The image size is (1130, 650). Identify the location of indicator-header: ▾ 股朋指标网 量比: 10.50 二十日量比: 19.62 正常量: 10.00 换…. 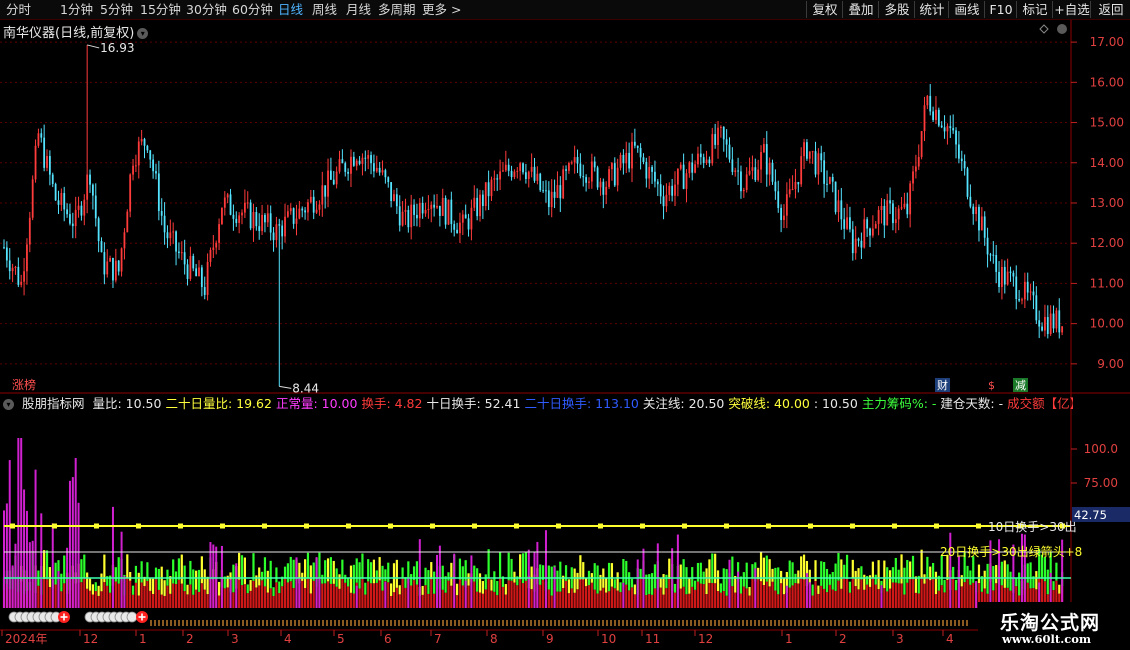
(538, 404).